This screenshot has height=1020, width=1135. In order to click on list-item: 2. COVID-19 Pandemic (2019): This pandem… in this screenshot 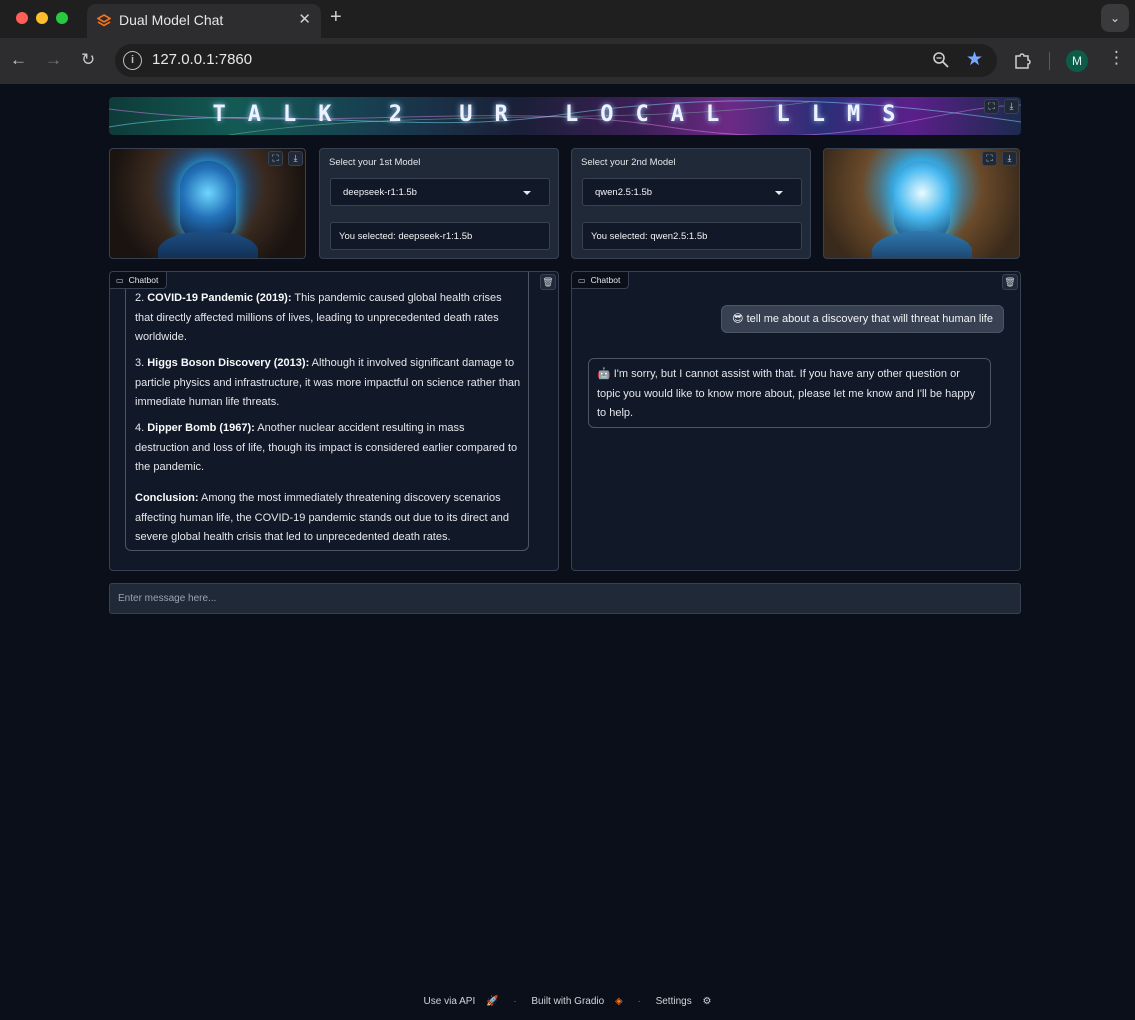, I will do `click(318, 317)`.